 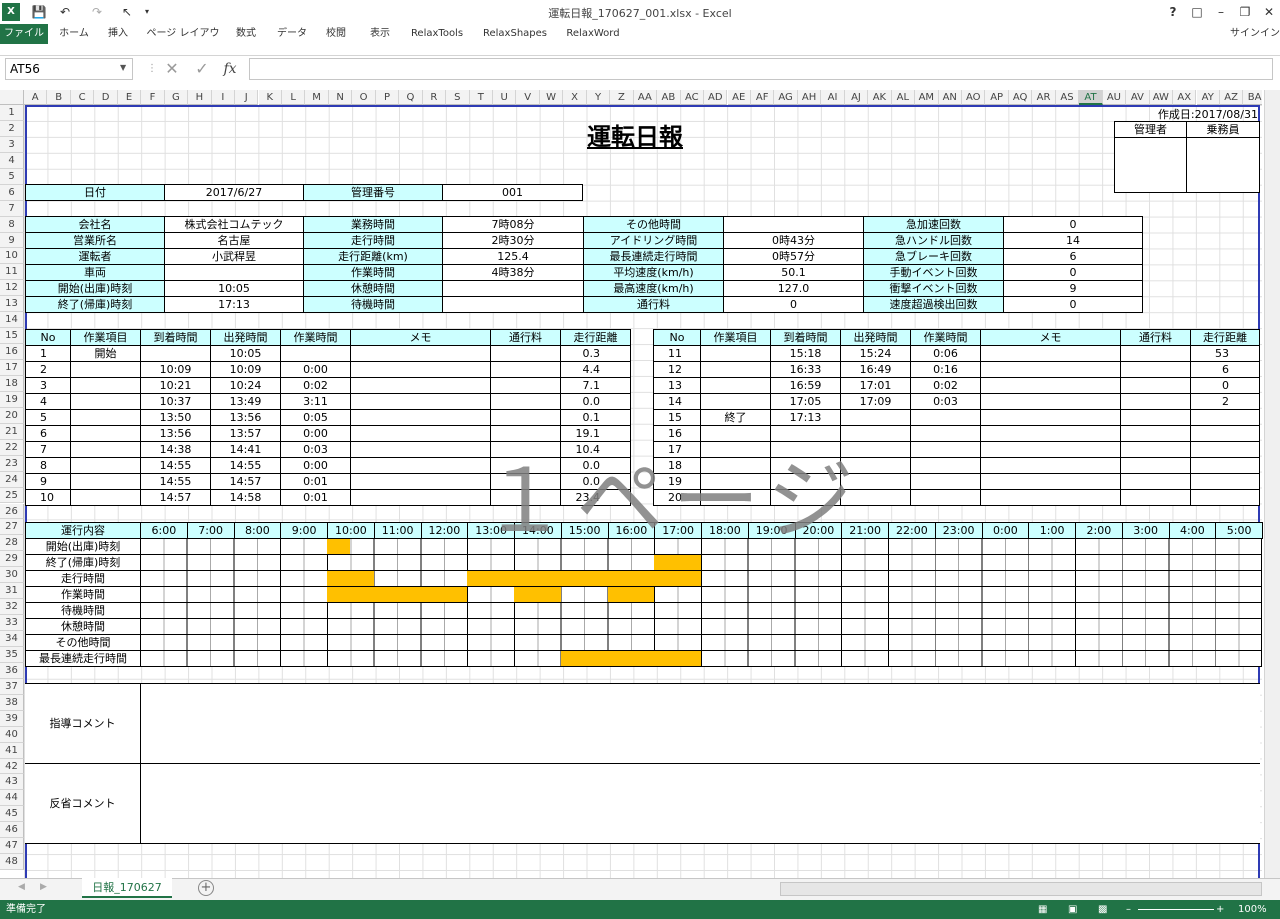 What do you see at coordinates (805, 353) in the screenshot?
I see `log-right-cell: 15:18` at bounding box center [805, 353].